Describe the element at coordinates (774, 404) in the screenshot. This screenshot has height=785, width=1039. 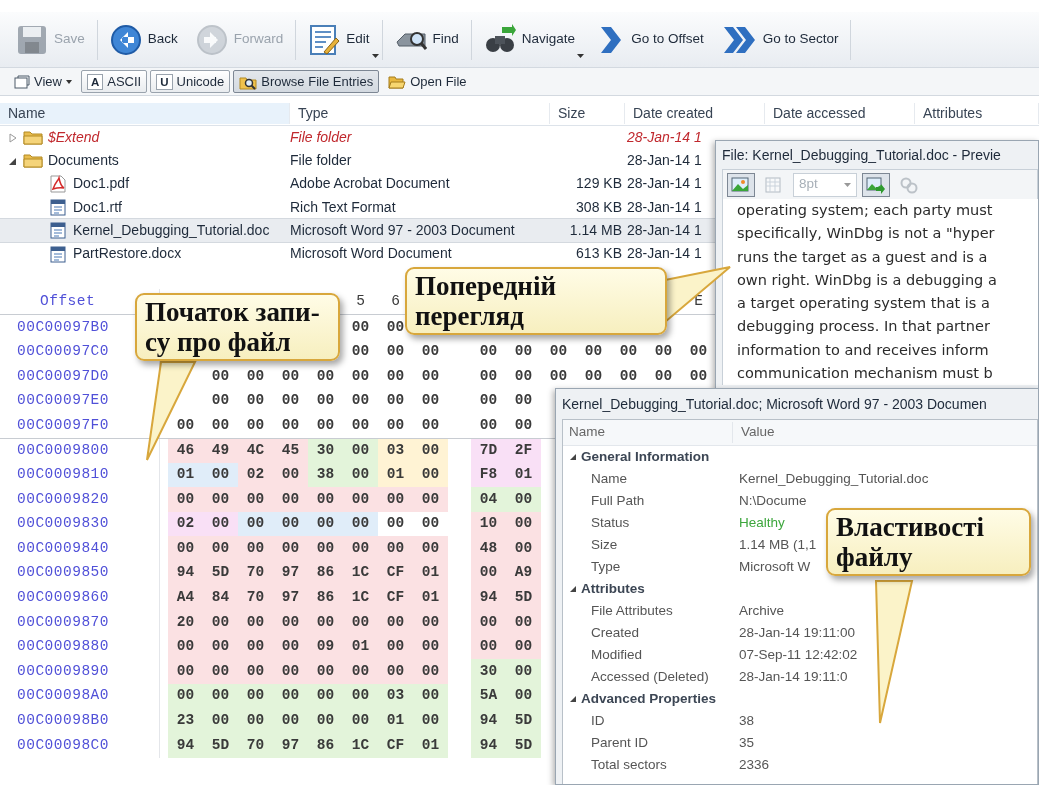
I see `window-title: Kernel_Debugging_Tutorial.doc; Microsoft Word 97 - 2003 Documen` at that location.